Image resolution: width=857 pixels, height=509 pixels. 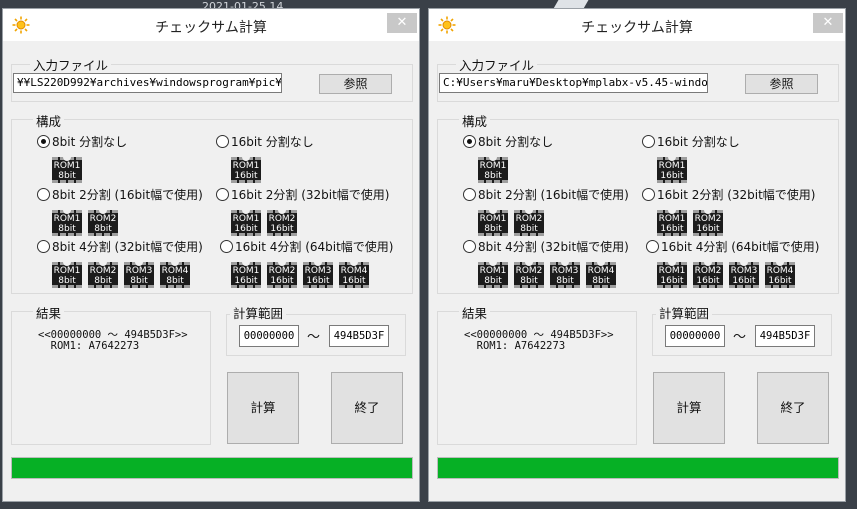 What do you see at coordinates (90, 142) in the screenshot?
I see `config-option-label: 8bit 分割なし` at bounding box center [90, 142].